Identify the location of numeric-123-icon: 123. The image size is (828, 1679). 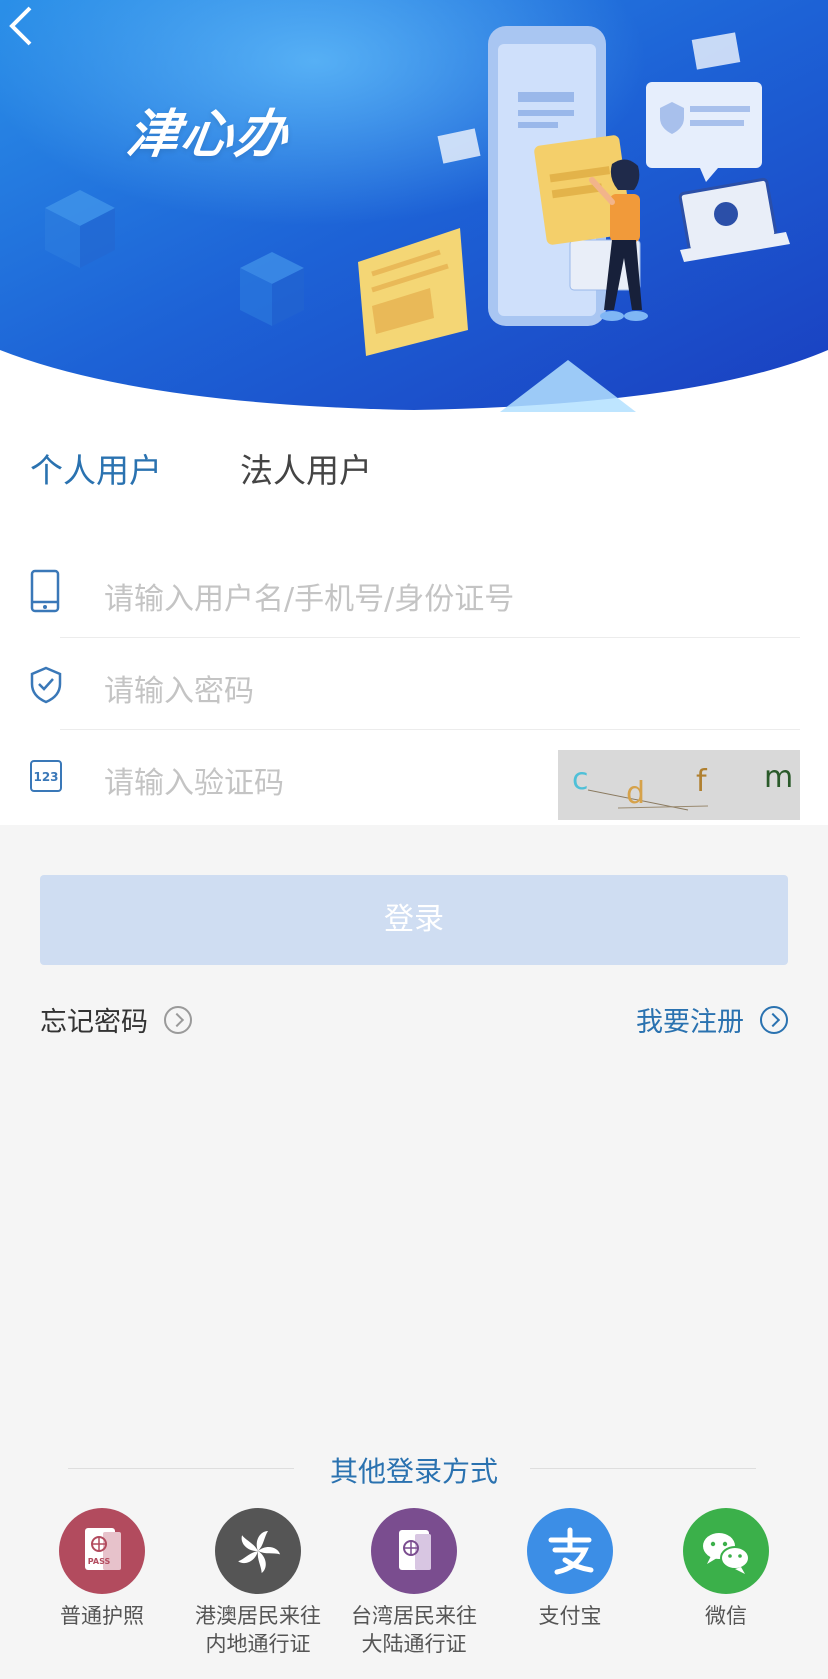
(46, 776).